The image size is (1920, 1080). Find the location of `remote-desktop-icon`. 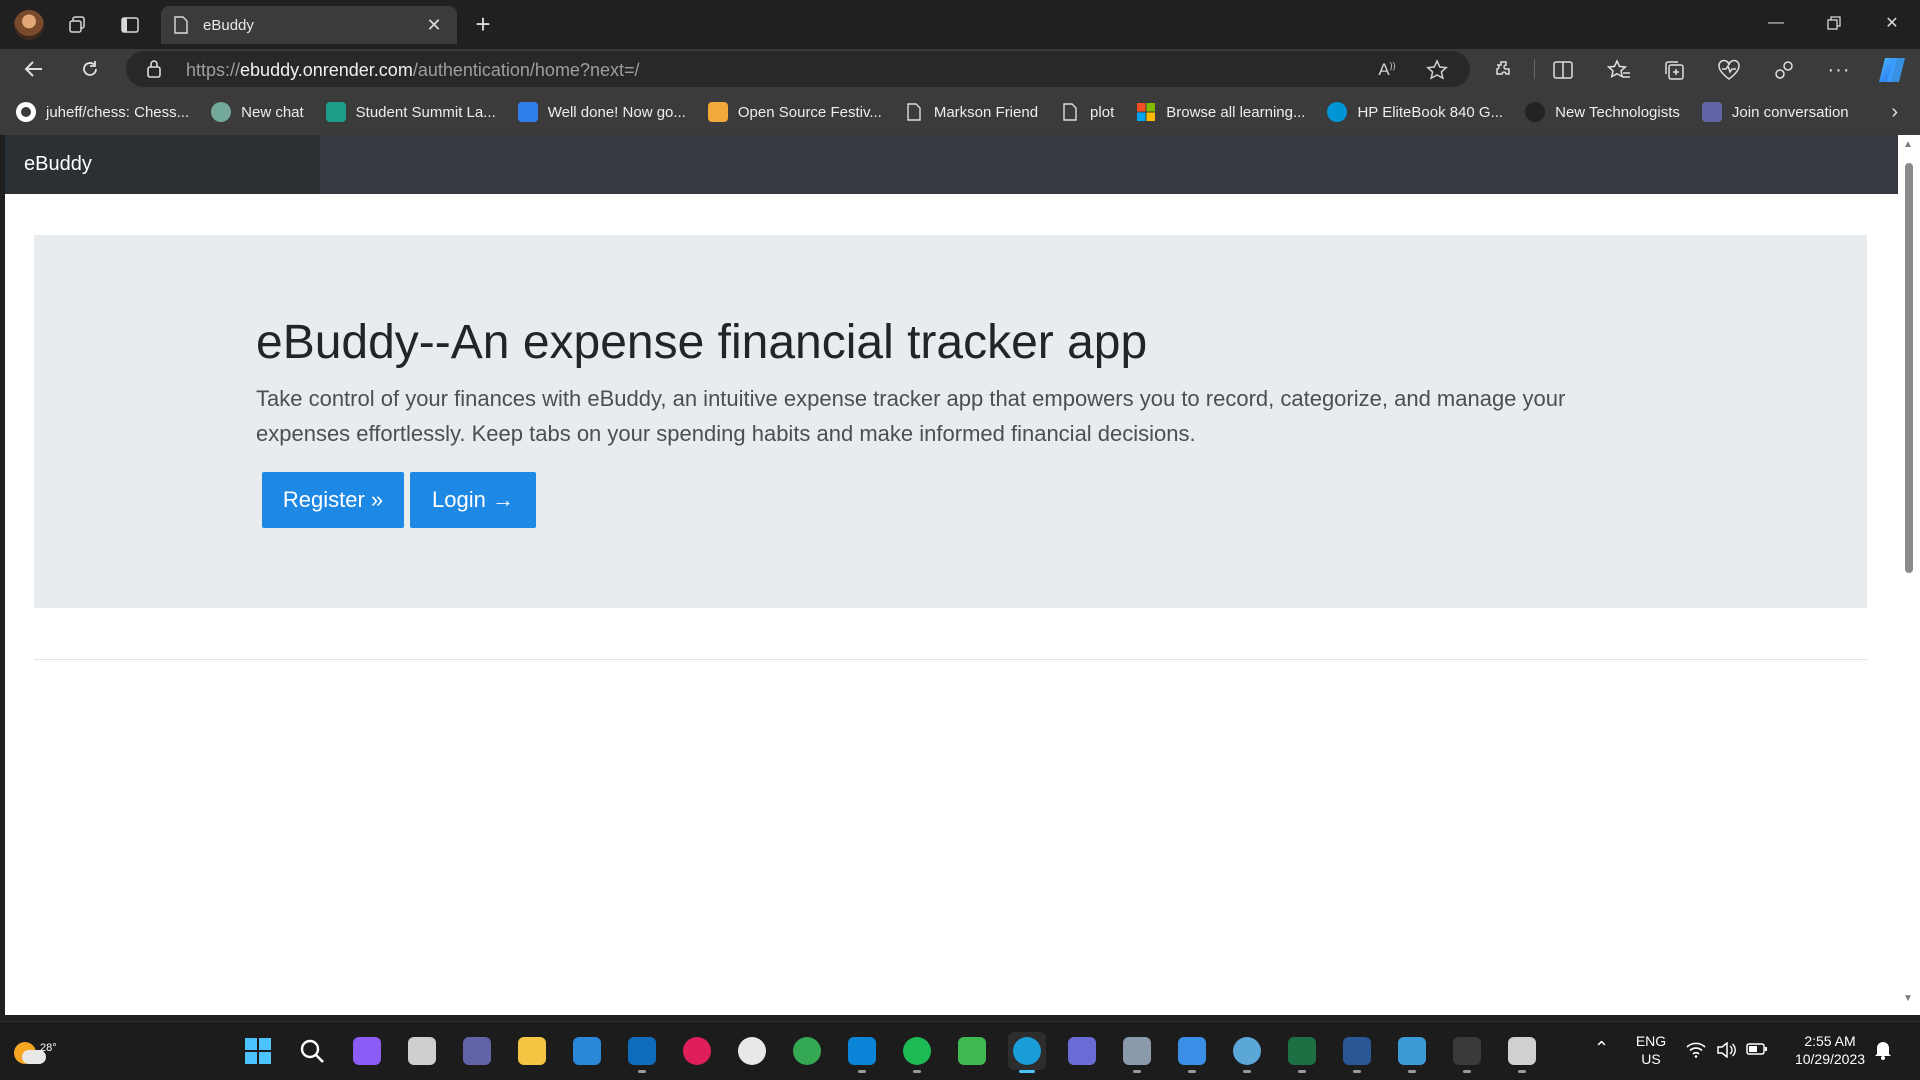

remote-desktop-icon is located at coordinates (1412, 1052).